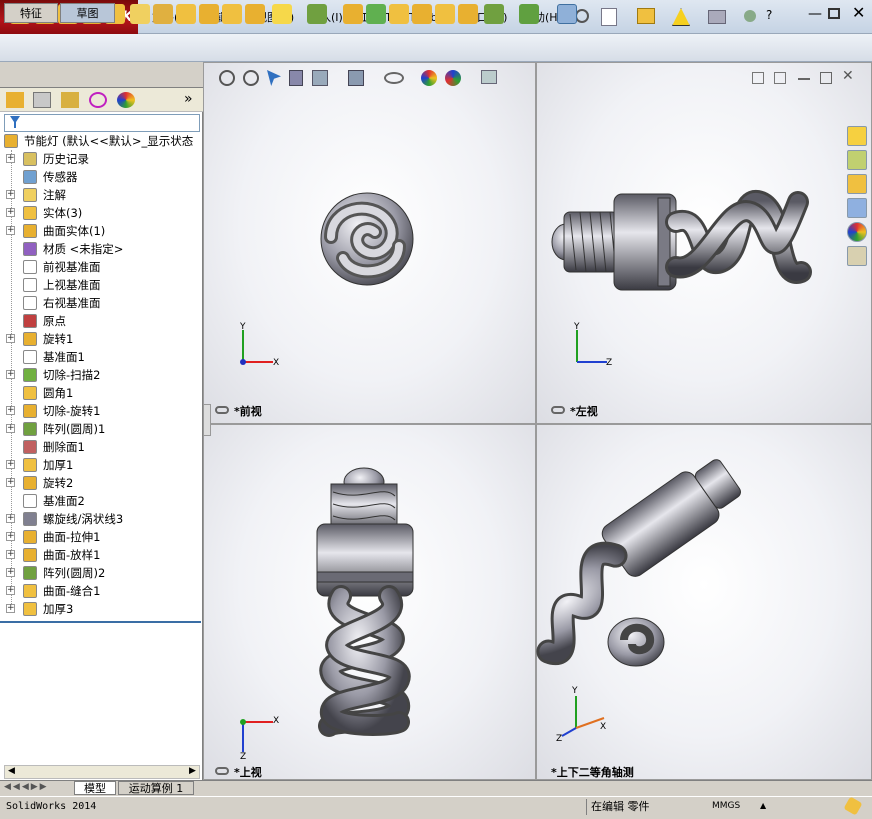 This screenshot has width=872, height=819. Describe the element at coordinates (282, 14) in the screenshot. I see `rib-icon` at that location.